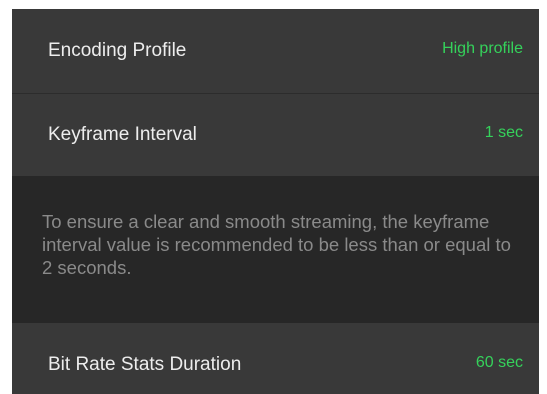 The height and width of the screenshot is (394, 547). Describe the element at coordinates (122, 134) in the screenshot. I see `keyframe-interval-label: Keyframe Interval` at that location.